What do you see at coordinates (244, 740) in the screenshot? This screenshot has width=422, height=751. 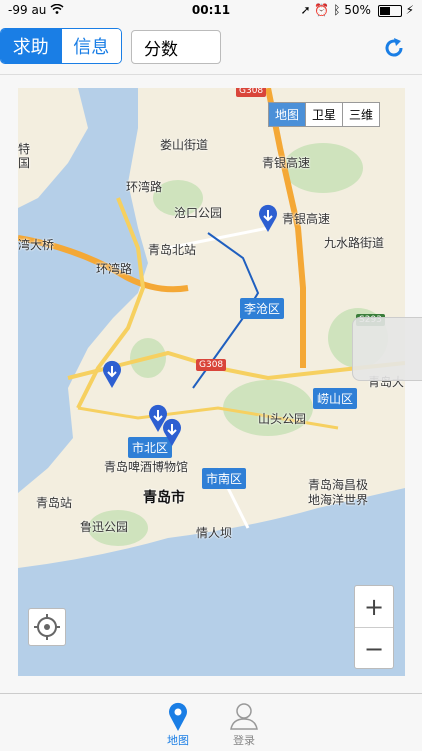 I see `tab-login-label: 登录` at bounding box center [244, 740].